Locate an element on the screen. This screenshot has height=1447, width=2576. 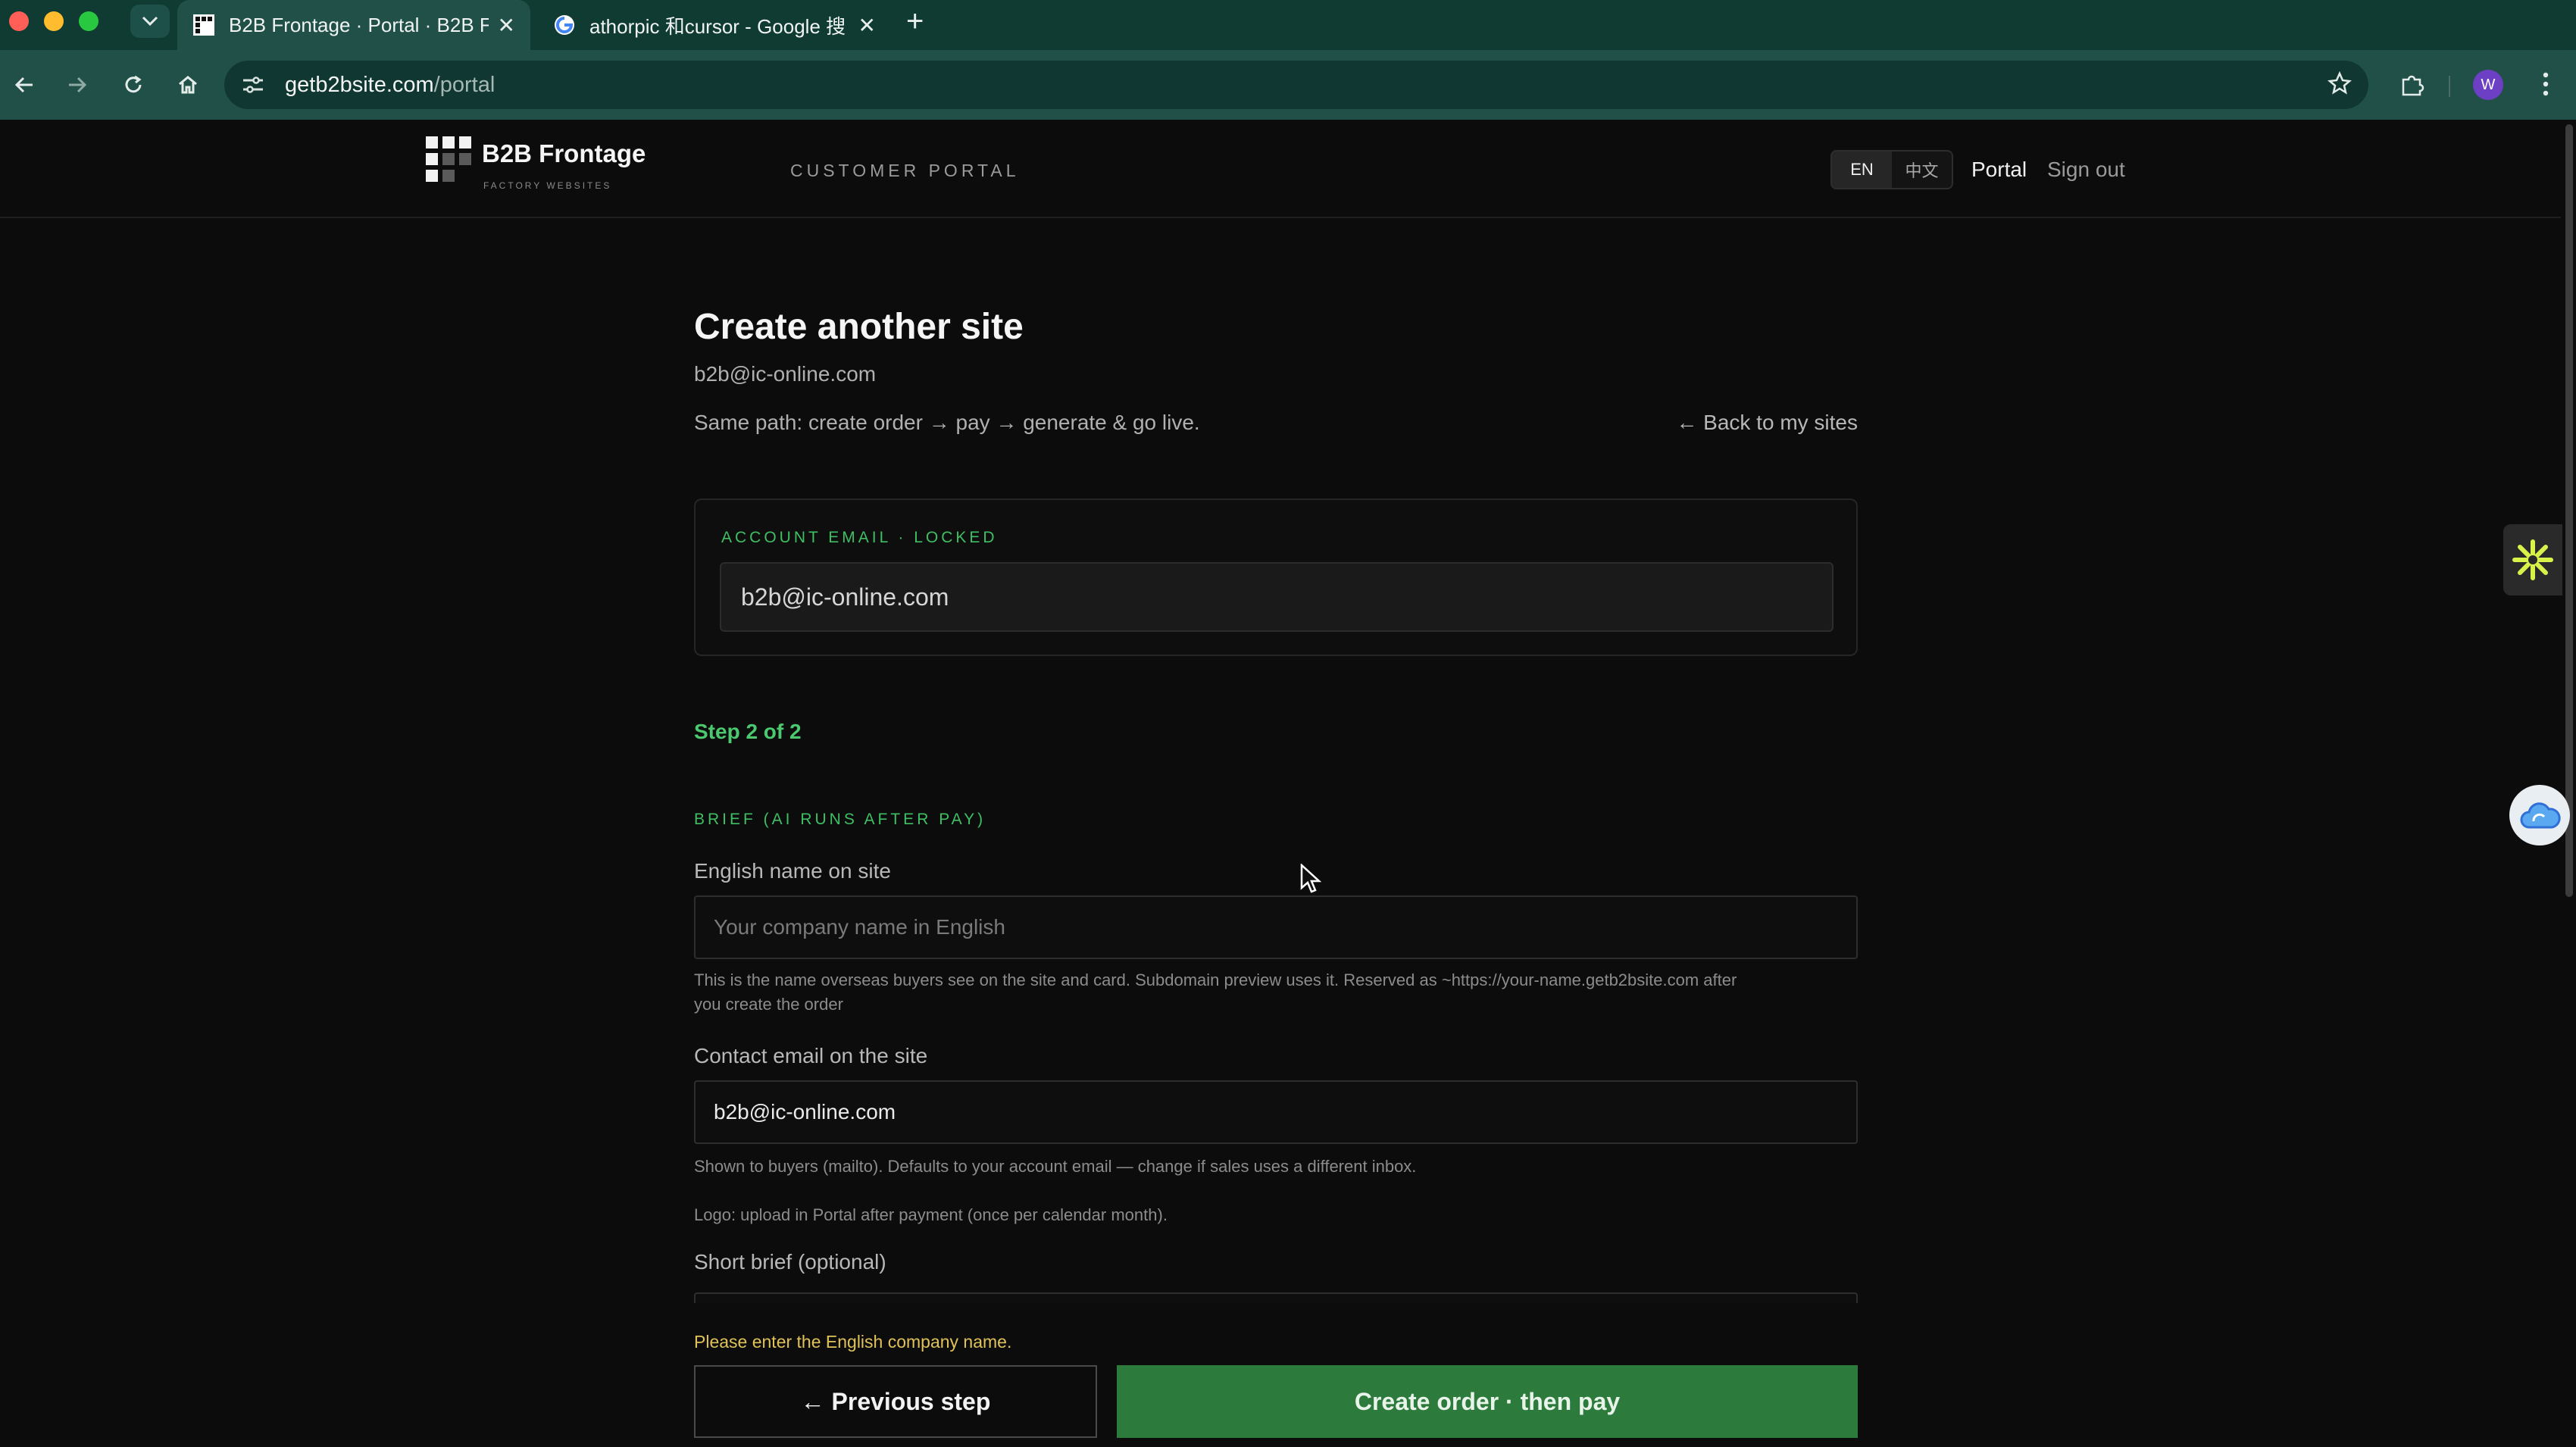
contact-email-label: Contact email on the site is located at coordinates (811, 1055).